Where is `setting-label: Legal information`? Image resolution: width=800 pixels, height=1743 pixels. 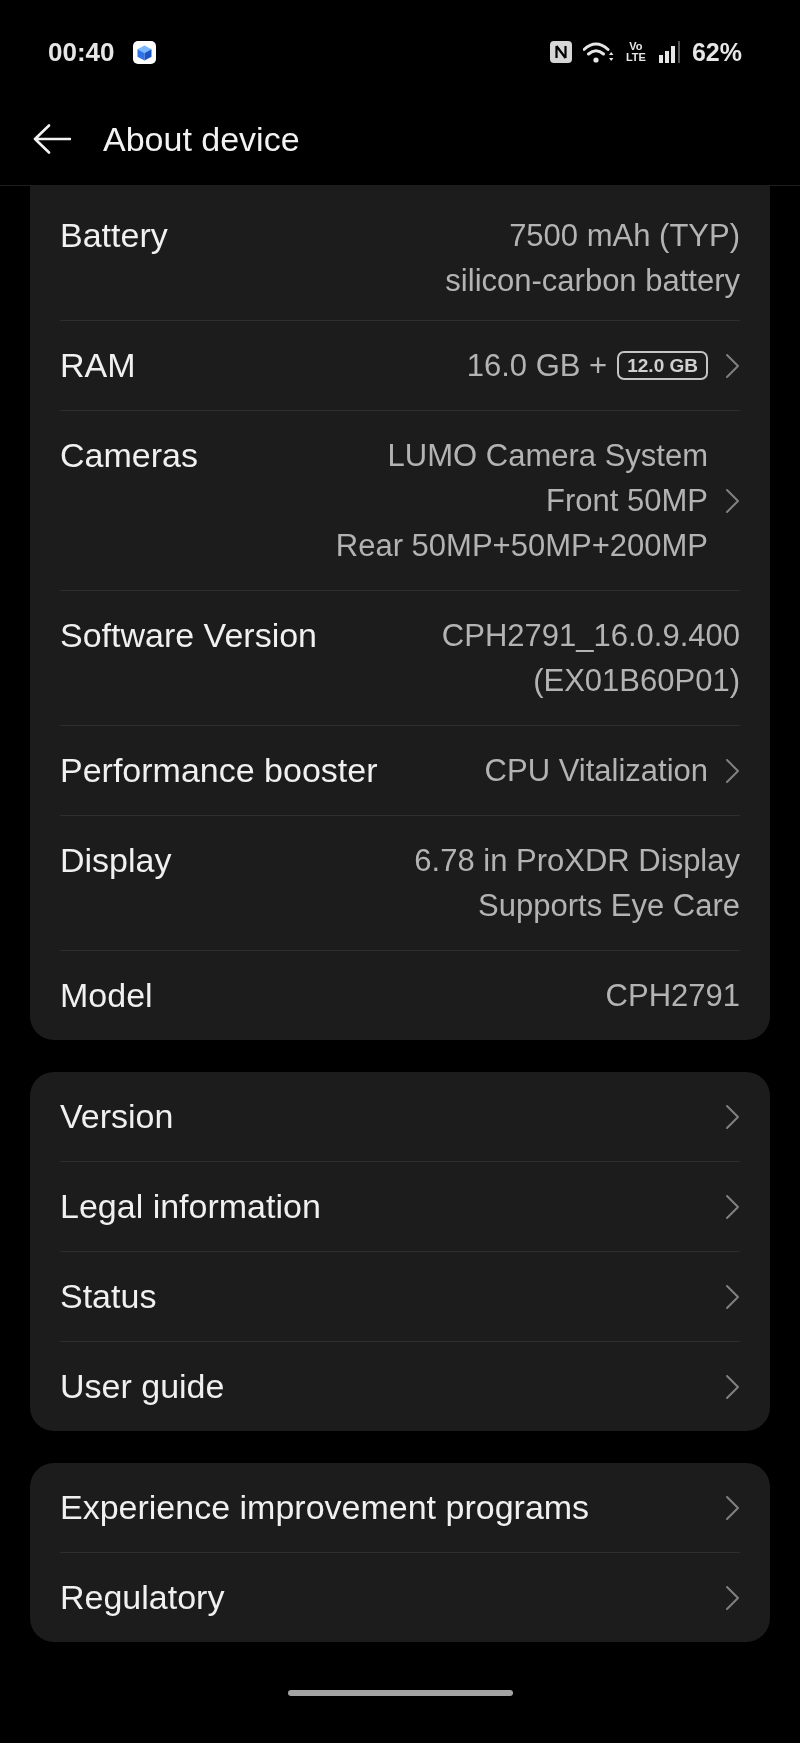 setting-label: Legal information is located at coordinates (190, 1206).